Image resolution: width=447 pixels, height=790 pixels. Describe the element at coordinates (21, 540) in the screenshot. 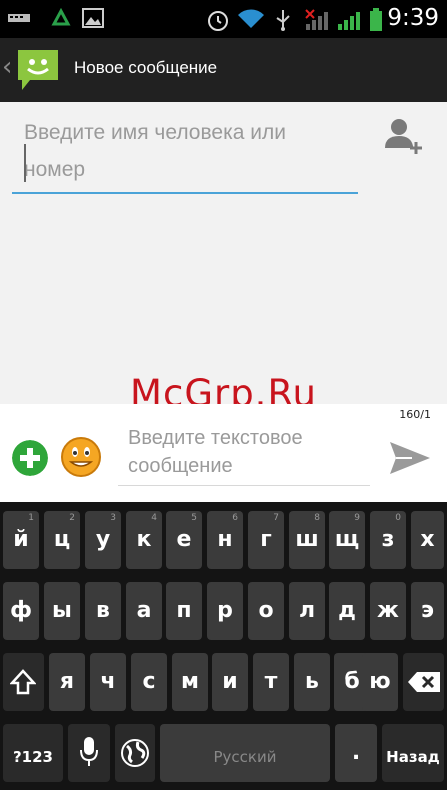

I see `key-й: й1` at that location.